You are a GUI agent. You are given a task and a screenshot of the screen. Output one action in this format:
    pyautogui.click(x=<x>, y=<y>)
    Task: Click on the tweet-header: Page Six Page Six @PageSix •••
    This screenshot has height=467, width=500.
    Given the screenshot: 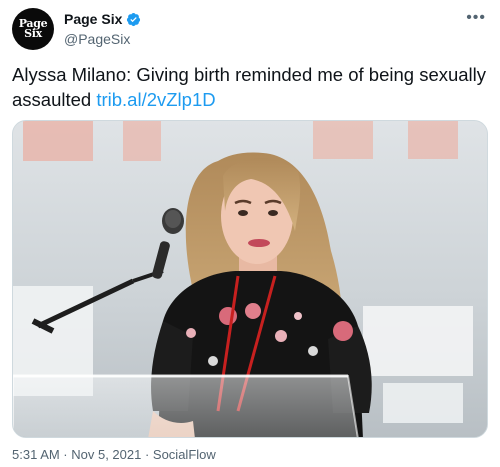 What is the action you would take?
    pyautogui.click(x=250, y=29)
    